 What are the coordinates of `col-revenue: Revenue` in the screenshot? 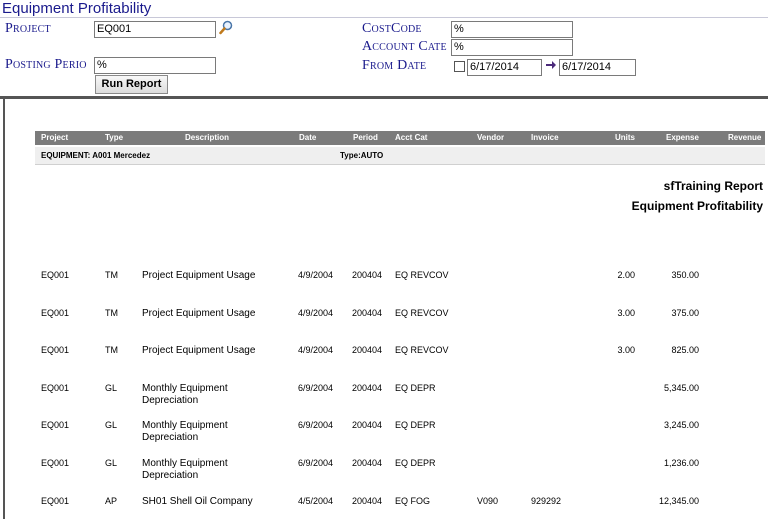 It's located at (745, 137).